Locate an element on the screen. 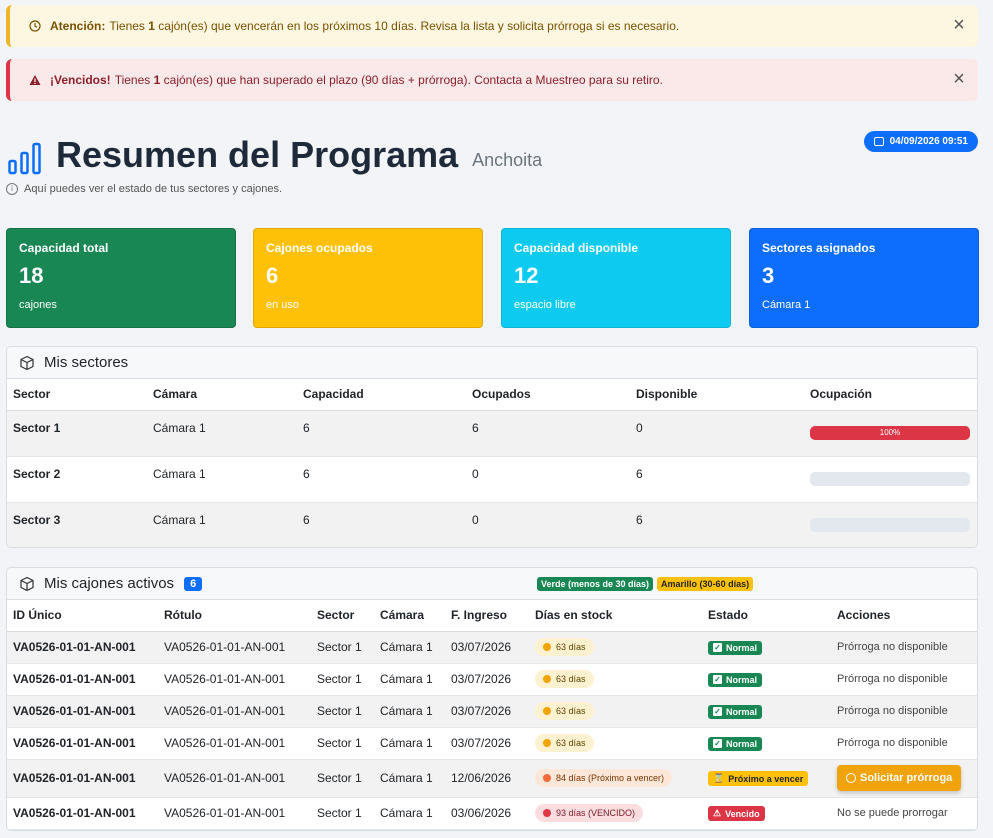 The image size is (993, 838). status-text: Normal is located at coordinates (742, 679).